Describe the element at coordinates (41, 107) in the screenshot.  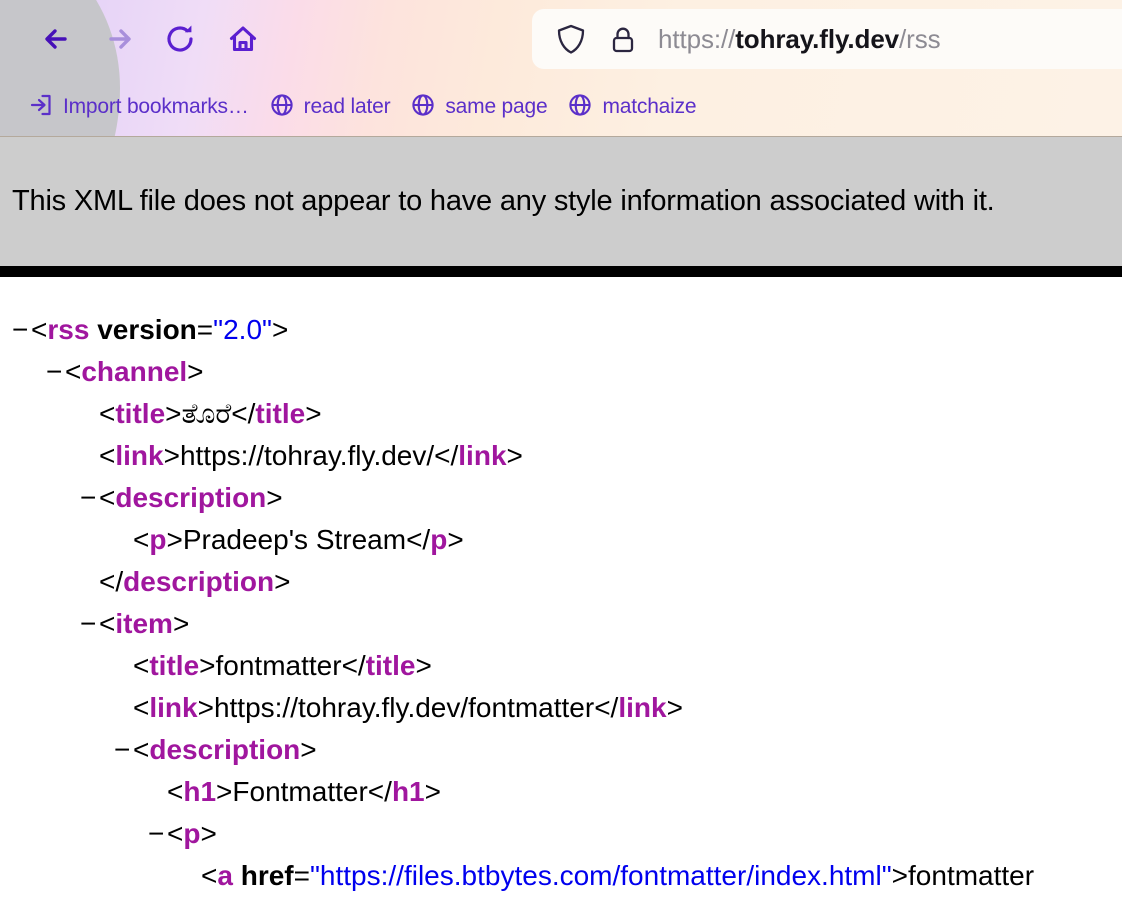
I see `import-icon` at that location.